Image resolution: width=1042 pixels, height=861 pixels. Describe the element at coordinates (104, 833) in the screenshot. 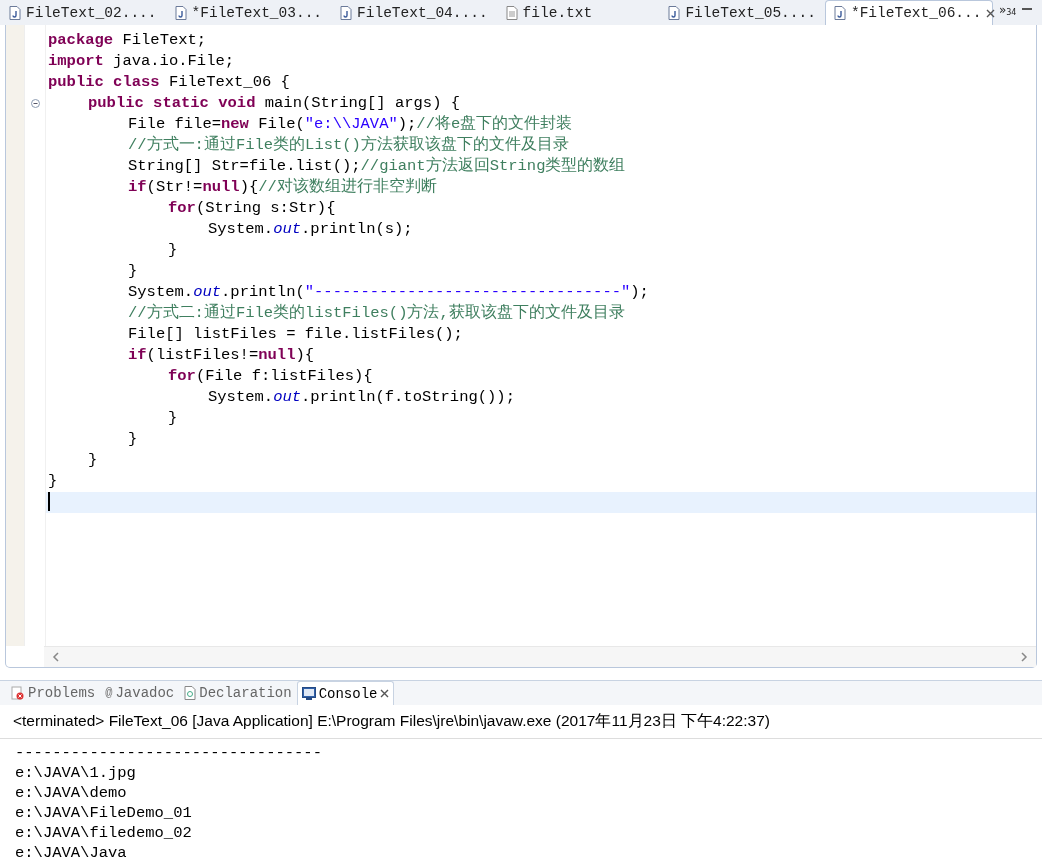

I see `console-output-line: e:\JAVA\filedemo_02` at that location.